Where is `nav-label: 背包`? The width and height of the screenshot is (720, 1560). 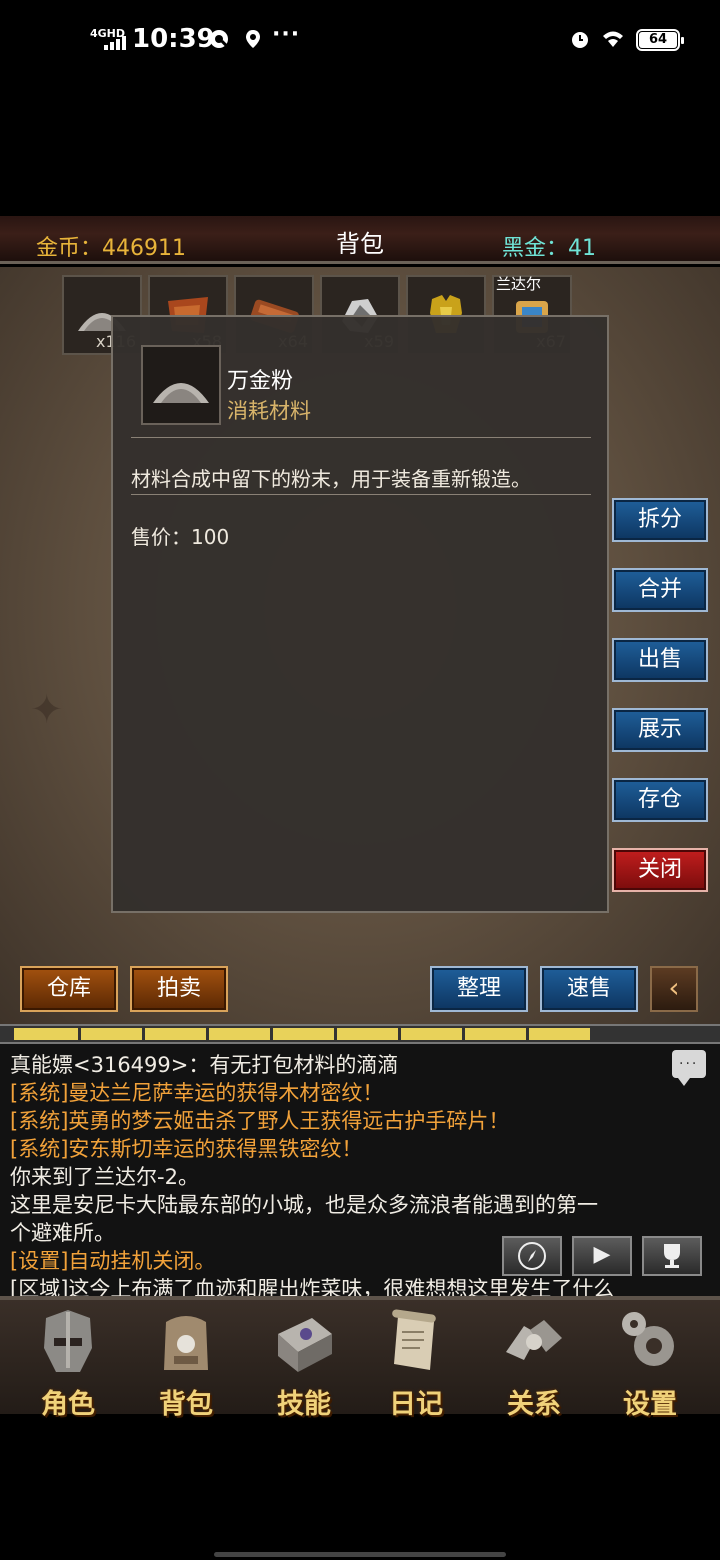
nav-label: 背包 is located at coordinates (186, 1404).